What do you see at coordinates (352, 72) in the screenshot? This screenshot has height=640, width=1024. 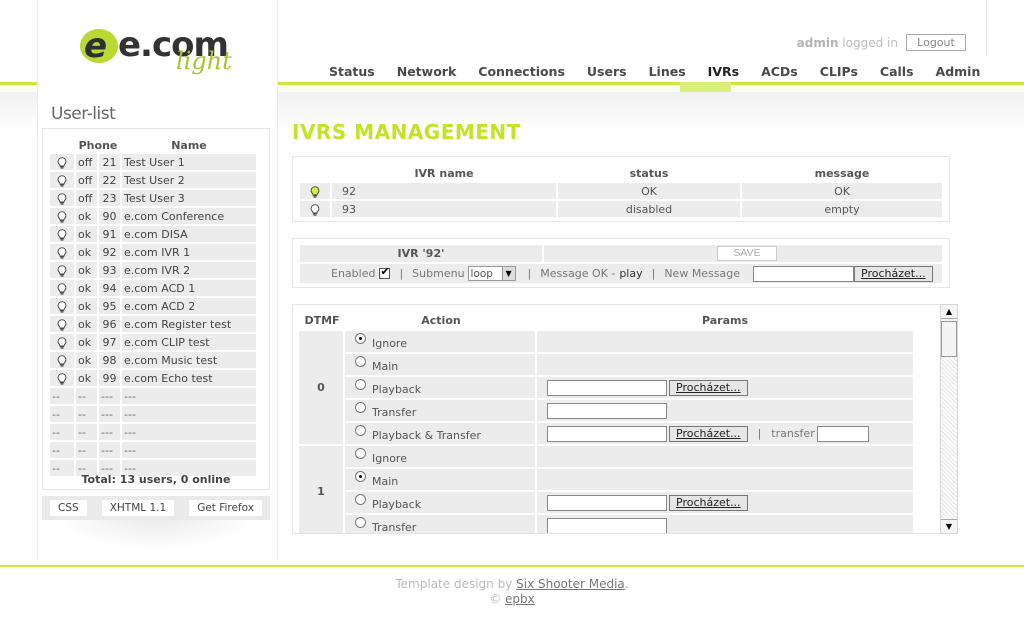 I see `nav-status: Status` at bounding box center [352, 72].